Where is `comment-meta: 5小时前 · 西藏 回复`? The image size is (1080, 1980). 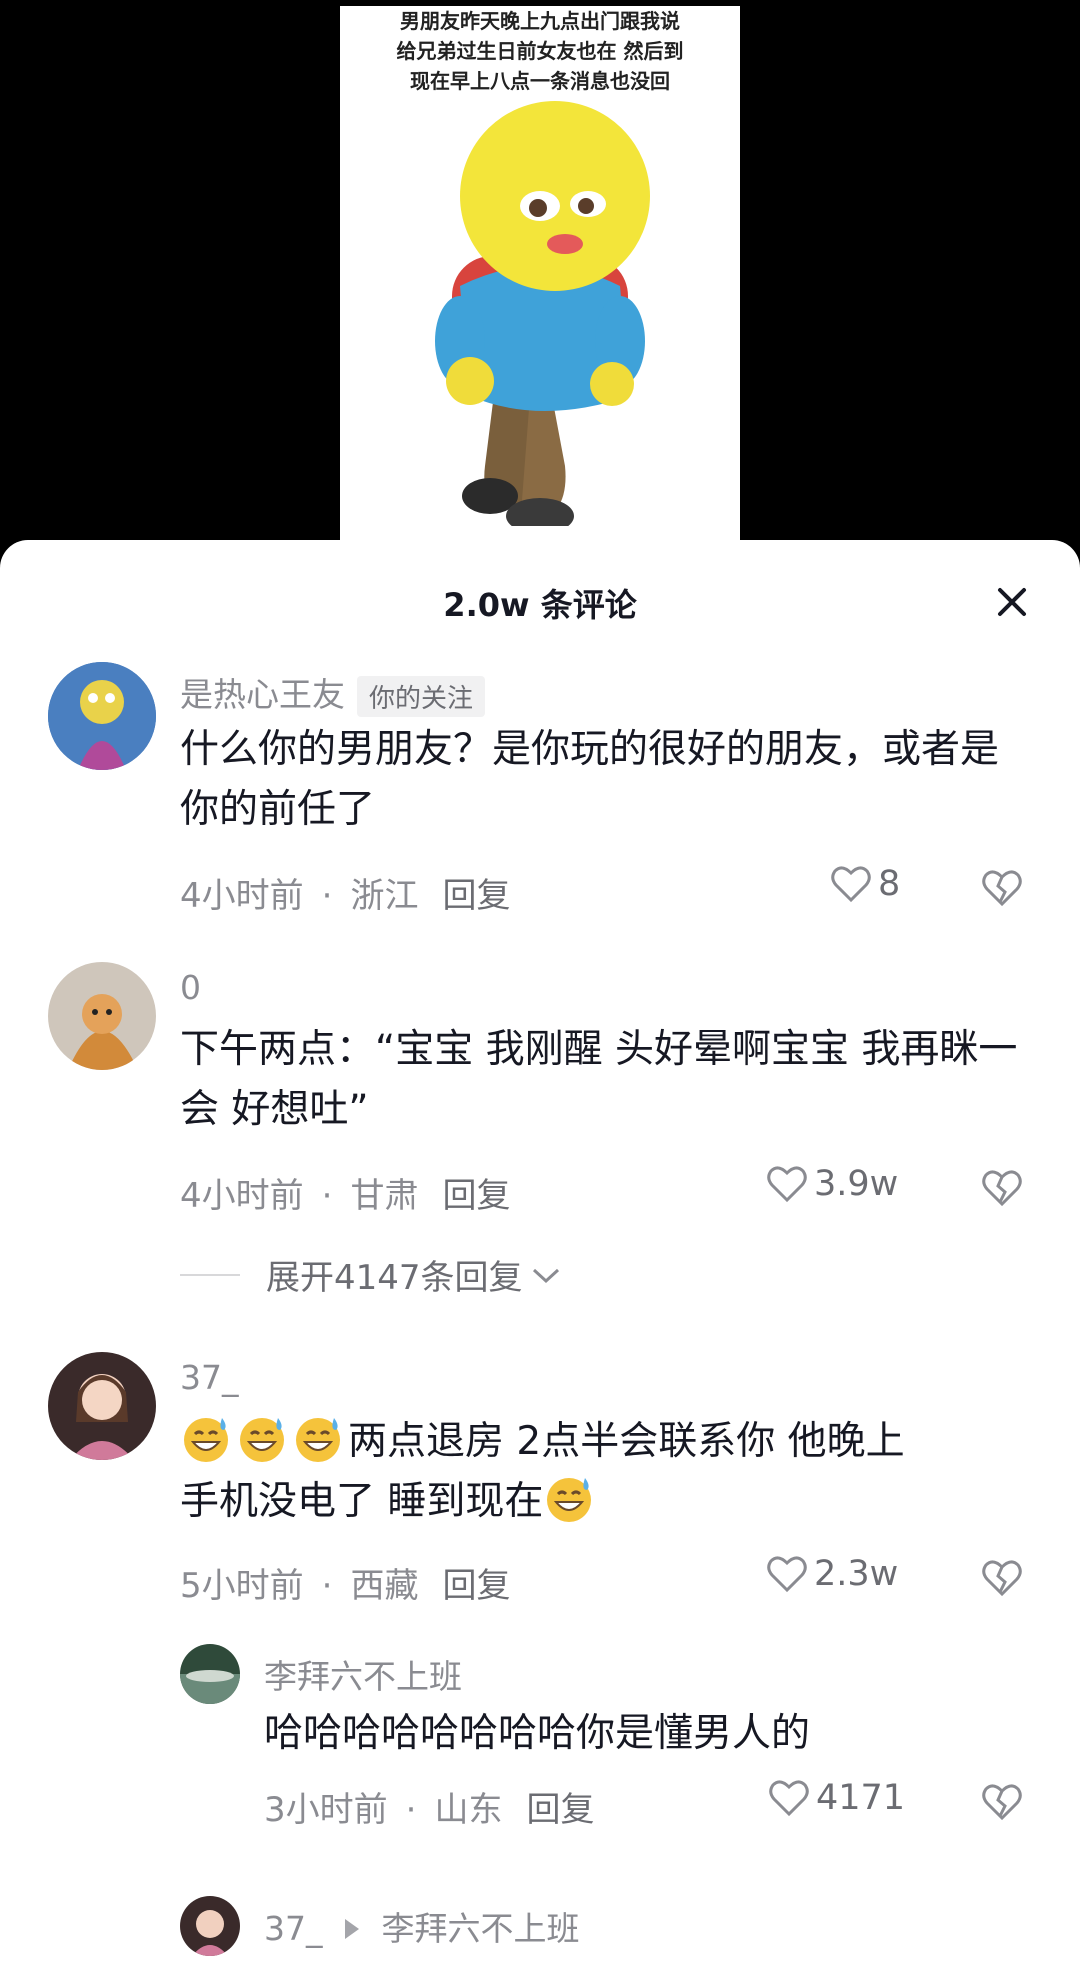
comment-meta: 5小时前 · 西藏 回复 is located at coordinates (345, 1582).